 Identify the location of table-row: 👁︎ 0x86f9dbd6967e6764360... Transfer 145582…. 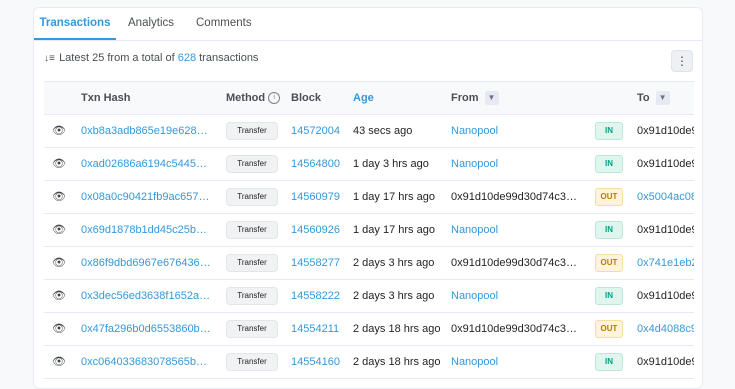
(369, 263).